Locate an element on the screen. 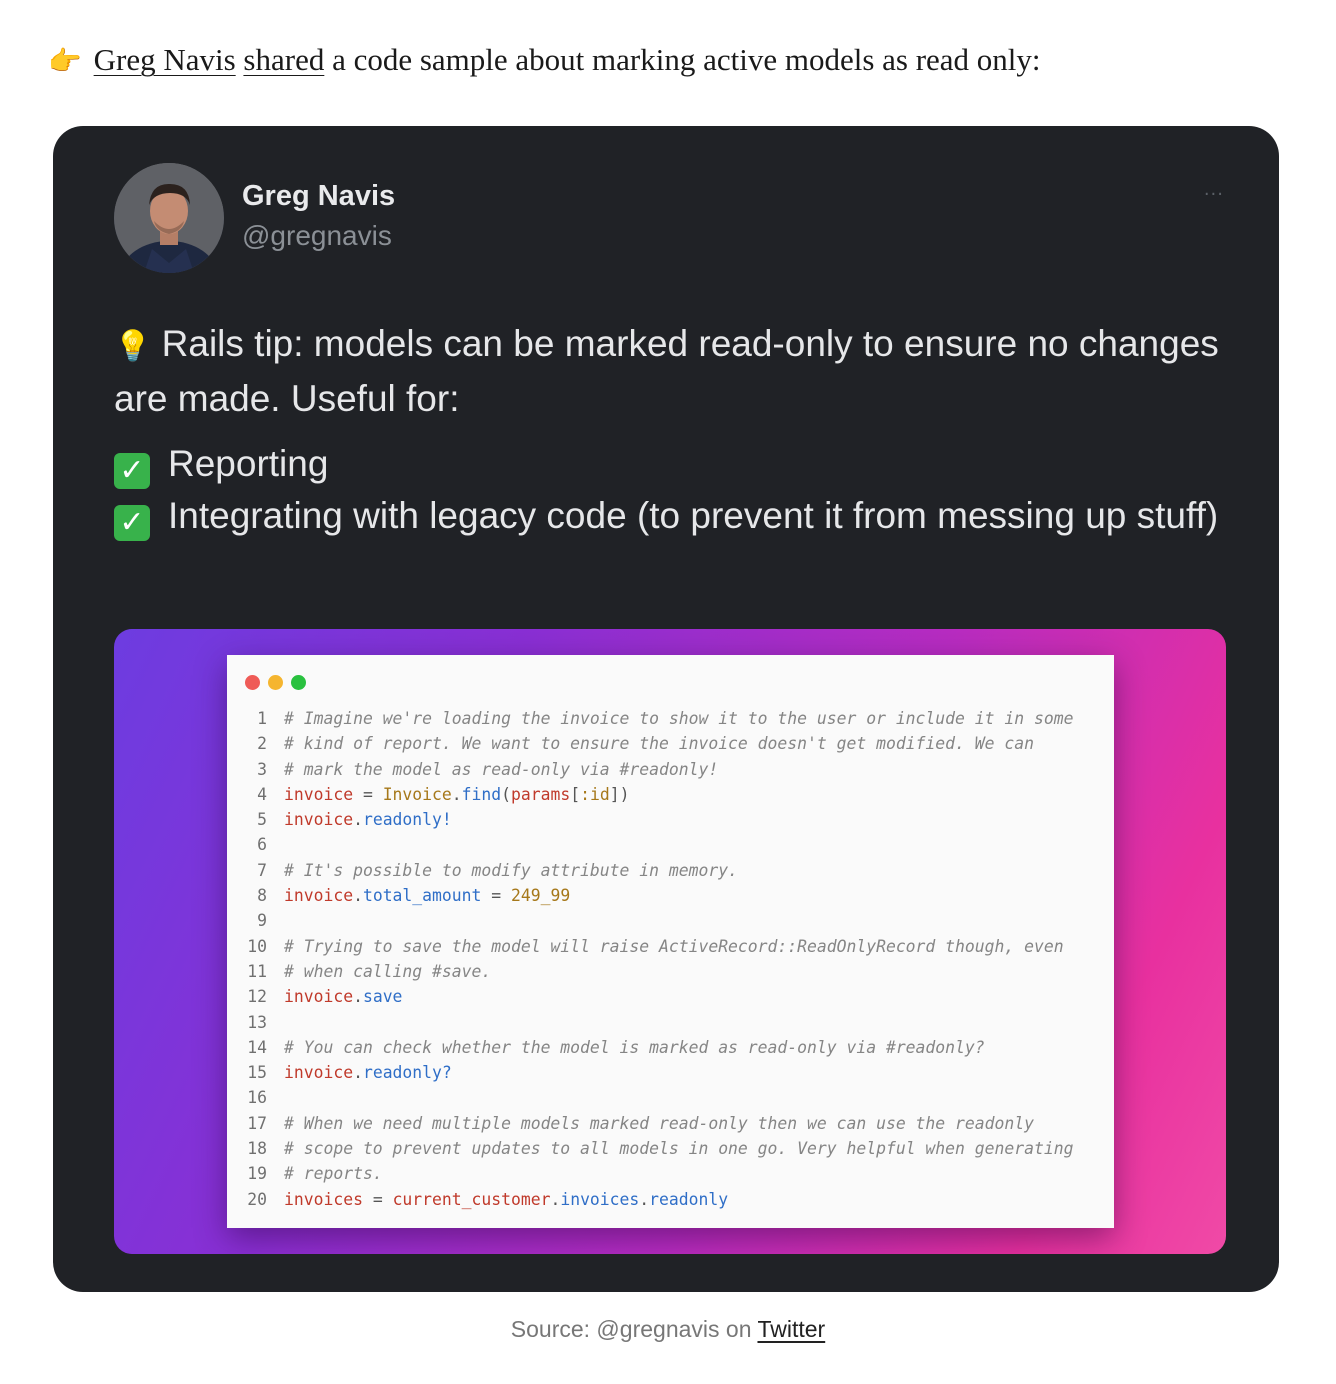  line-number: 5 is located at coordinates (262, 820).